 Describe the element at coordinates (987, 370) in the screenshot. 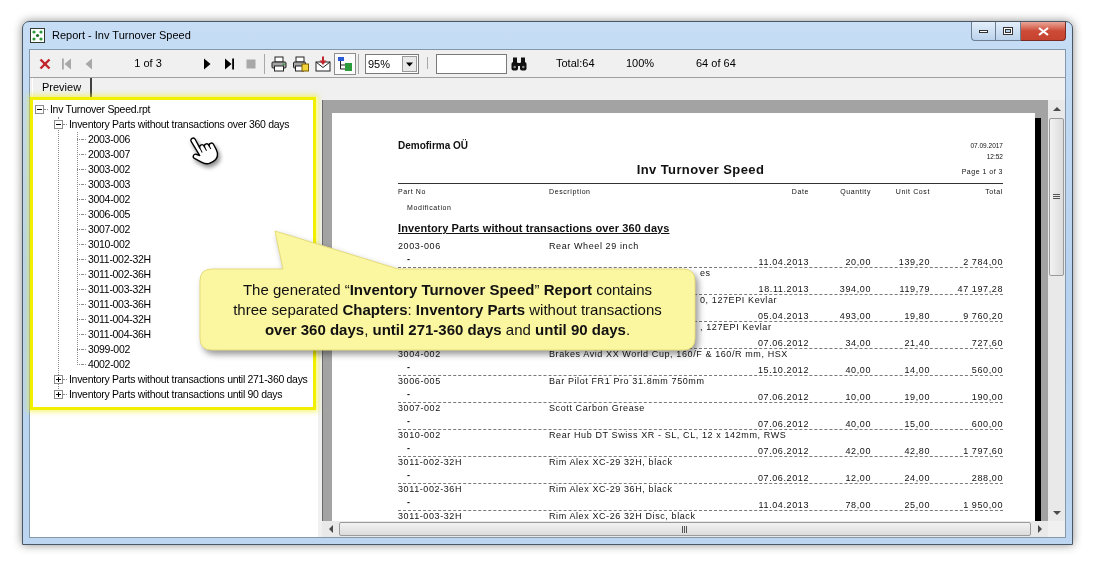

I see `total-value: 560,00` at that location.